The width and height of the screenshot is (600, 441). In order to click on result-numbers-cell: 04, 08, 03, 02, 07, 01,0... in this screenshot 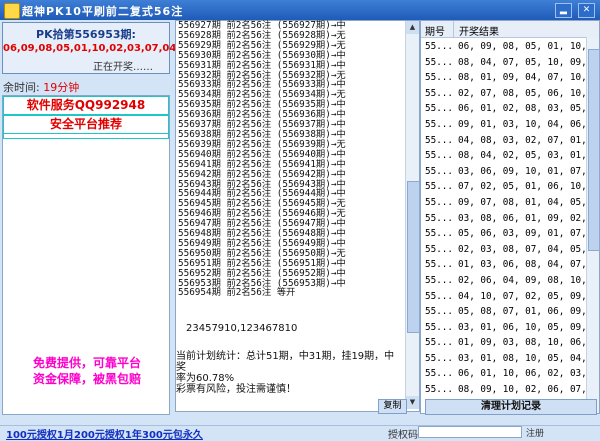, I will do `click(529, 140)`.